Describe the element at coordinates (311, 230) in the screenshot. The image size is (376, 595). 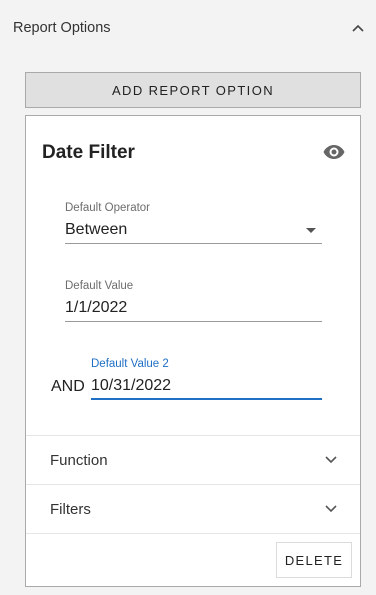
I see `caret-down-icon` at that location.